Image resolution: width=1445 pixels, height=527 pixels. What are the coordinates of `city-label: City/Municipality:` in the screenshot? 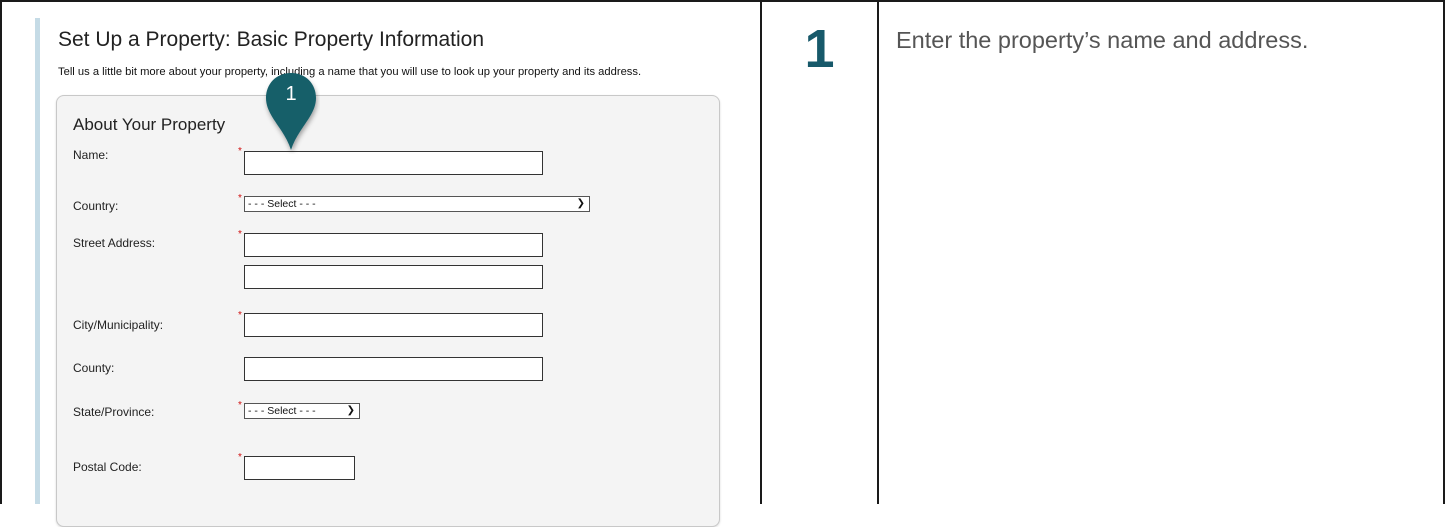 It's located at (118, 325).